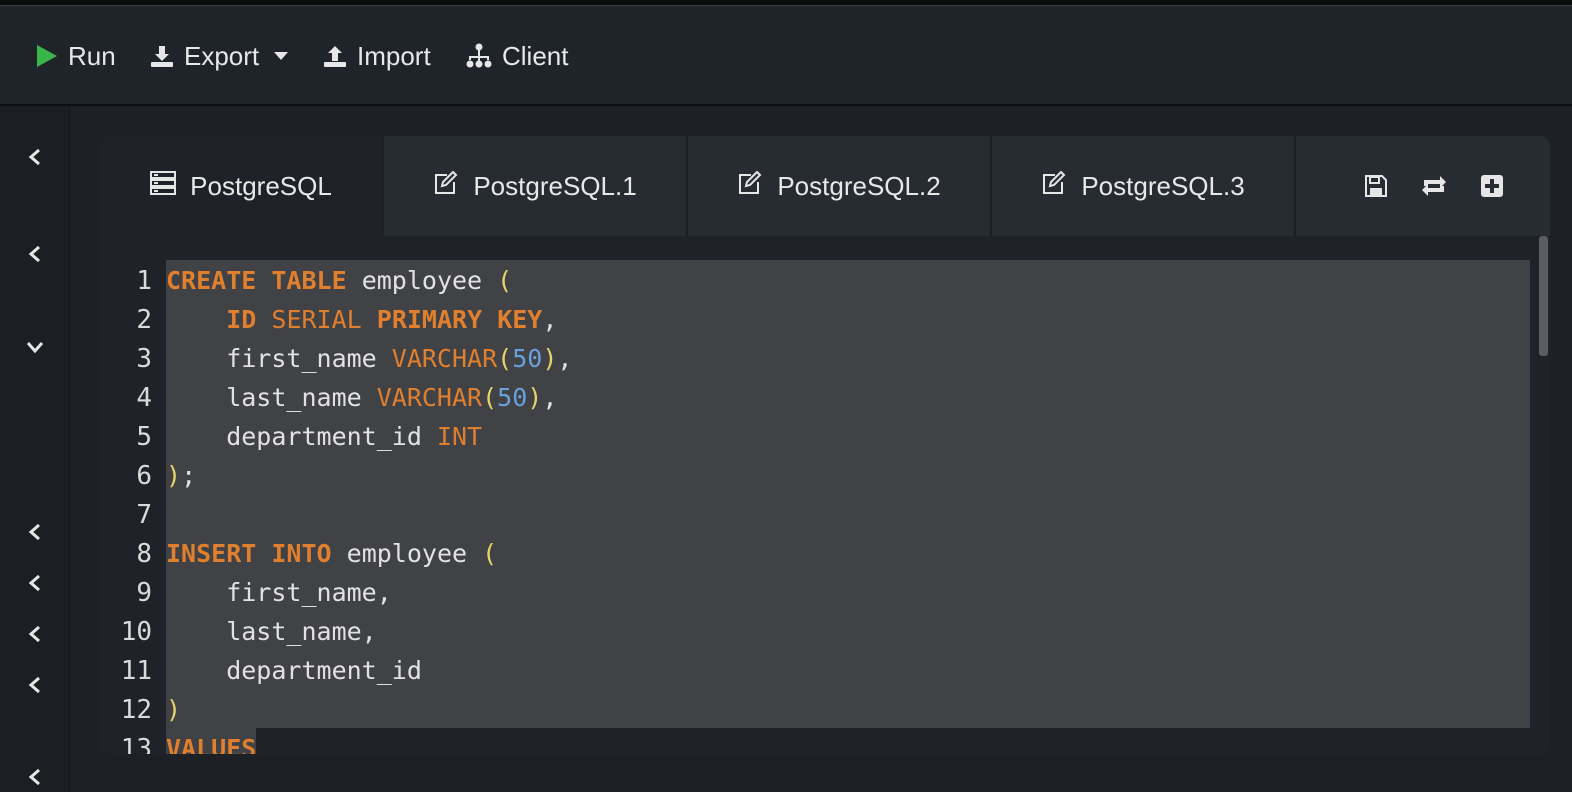  What do you see at coordinates (820, 741) in the screenshot?
I see `code-line: 13 VALUES` at bounding box center [820, 741].